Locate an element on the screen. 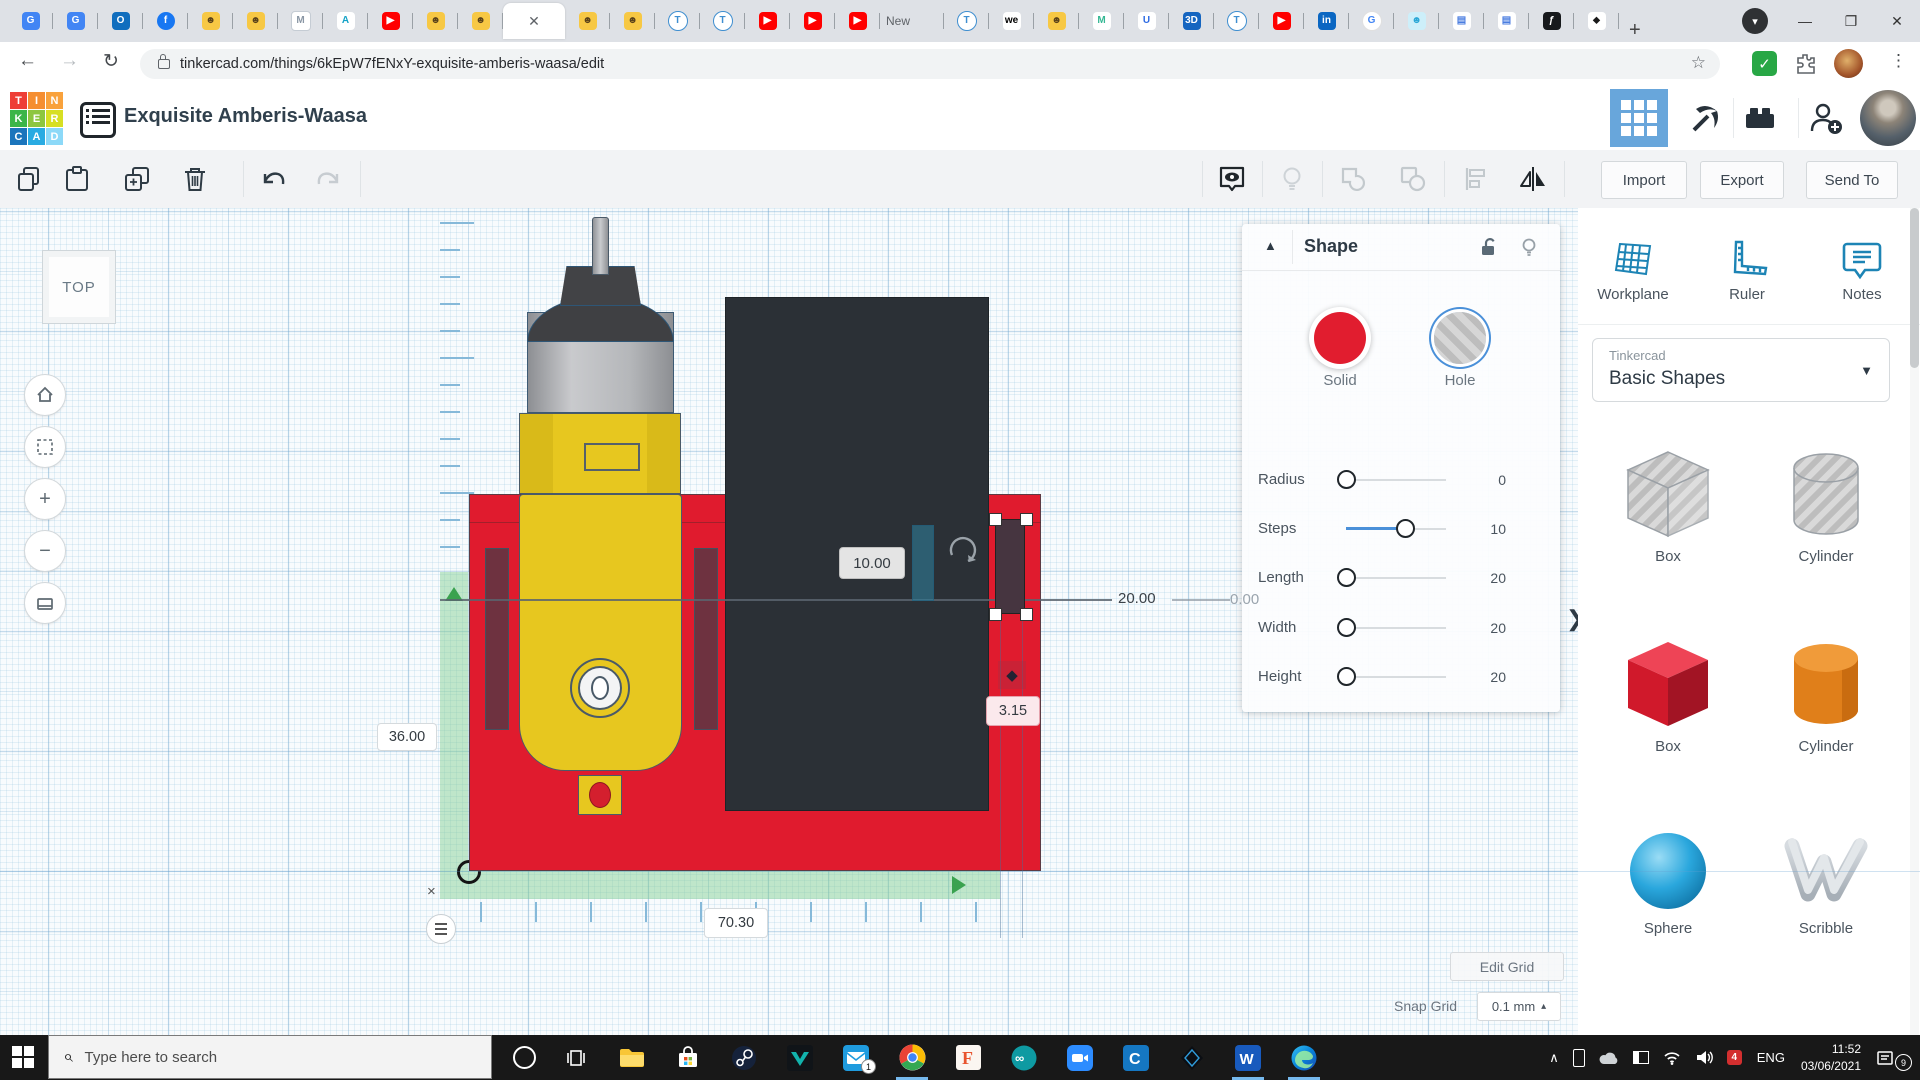 Image resolution: width=1920 pixels, height=1080 pixels. taskbar-app-store is located at coordinates (688, 1057).